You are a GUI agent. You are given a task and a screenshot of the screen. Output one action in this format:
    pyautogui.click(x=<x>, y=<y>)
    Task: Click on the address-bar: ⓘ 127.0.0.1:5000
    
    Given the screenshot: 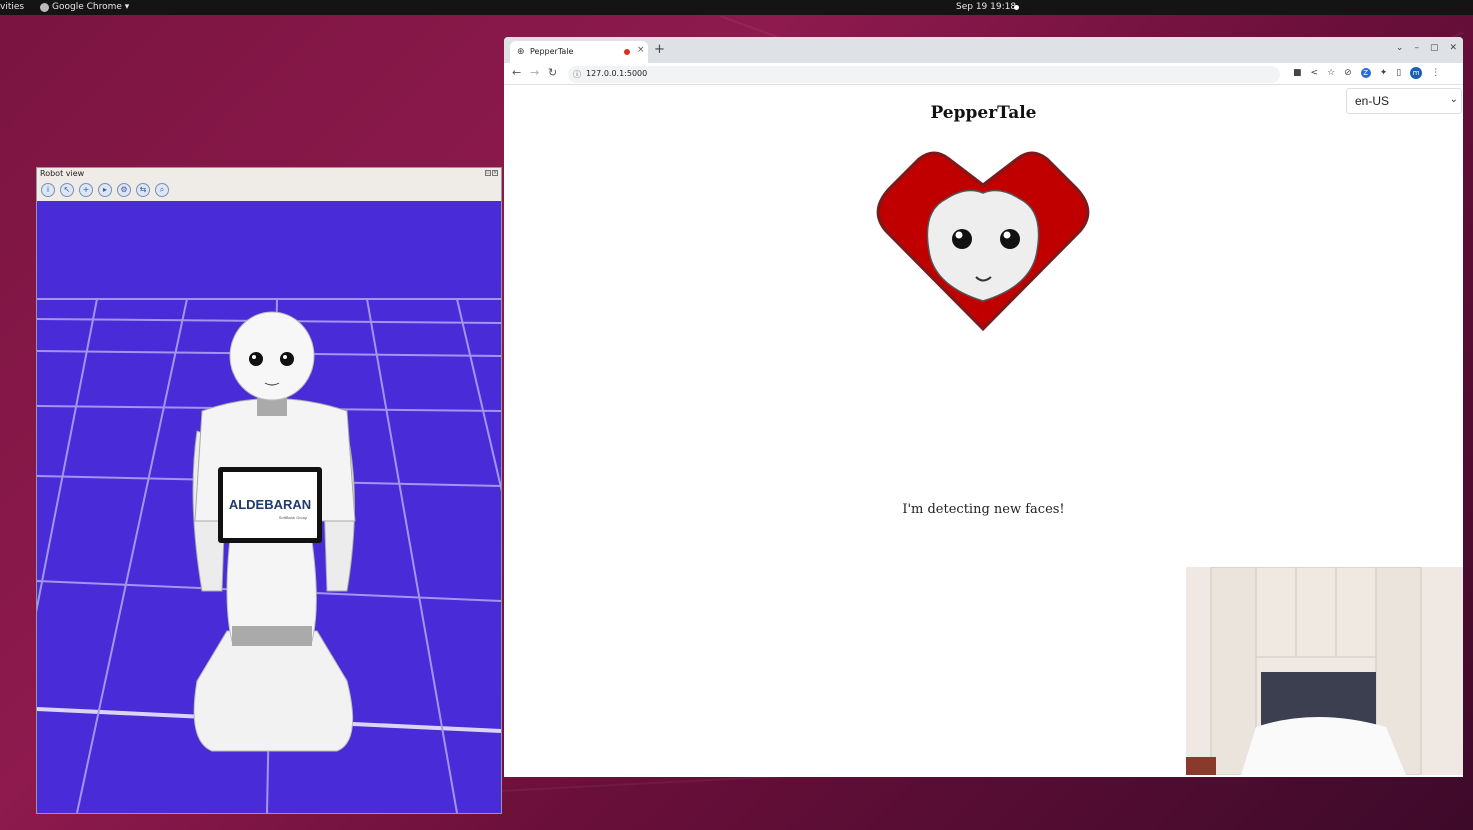 What is the action you would take?
    pyautogui.click(x=924, y=74)
    